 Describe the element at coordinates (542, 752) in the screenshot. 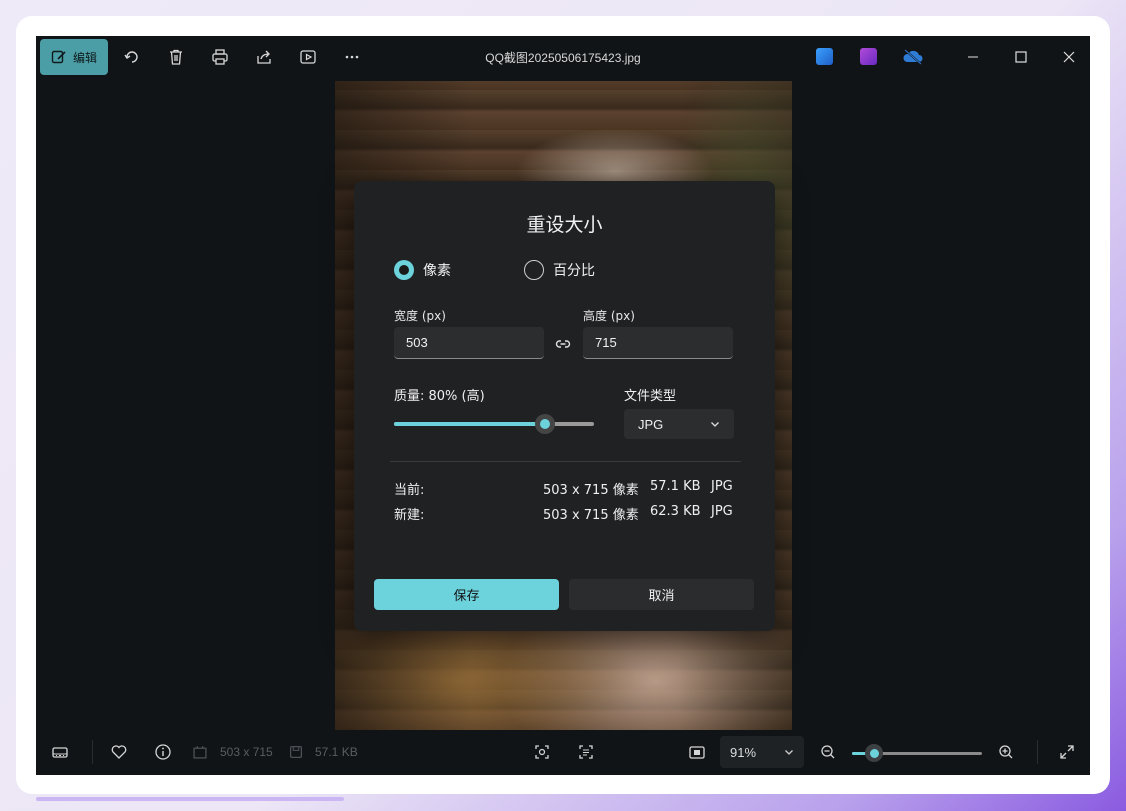

I see `visual-search-icon` at that location.